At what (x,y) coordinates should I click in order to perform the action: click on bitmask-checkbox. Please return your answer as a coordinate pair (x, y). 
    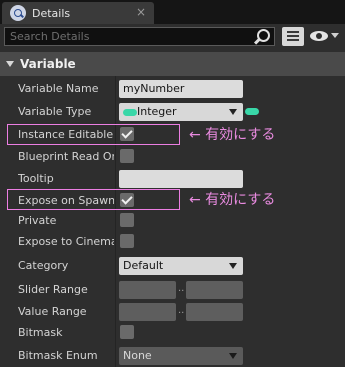
    Looking at the image, I should click on (127, 332).